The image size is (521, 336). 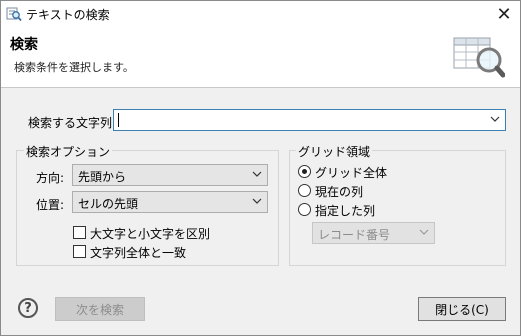 I want to click on match-case-checkbox, so click(x=79, y=232).